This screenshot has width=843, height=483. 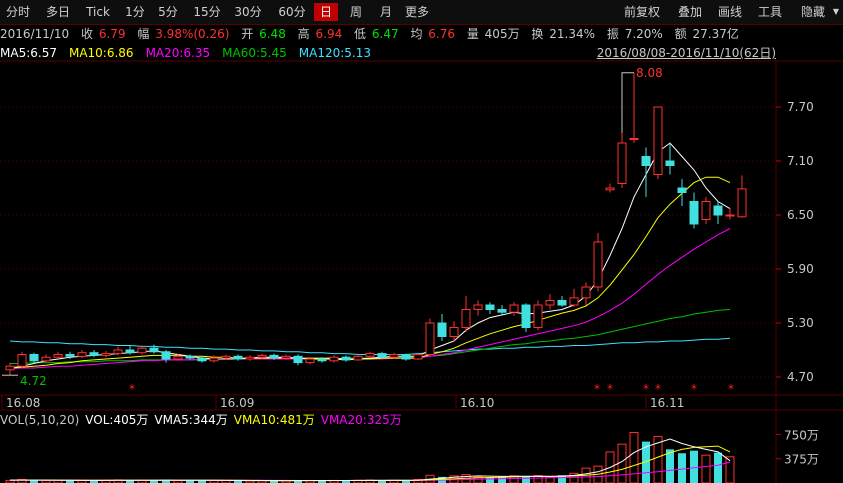 I want to click on volume-tick-label: 750万, so click(x=801, y=435).